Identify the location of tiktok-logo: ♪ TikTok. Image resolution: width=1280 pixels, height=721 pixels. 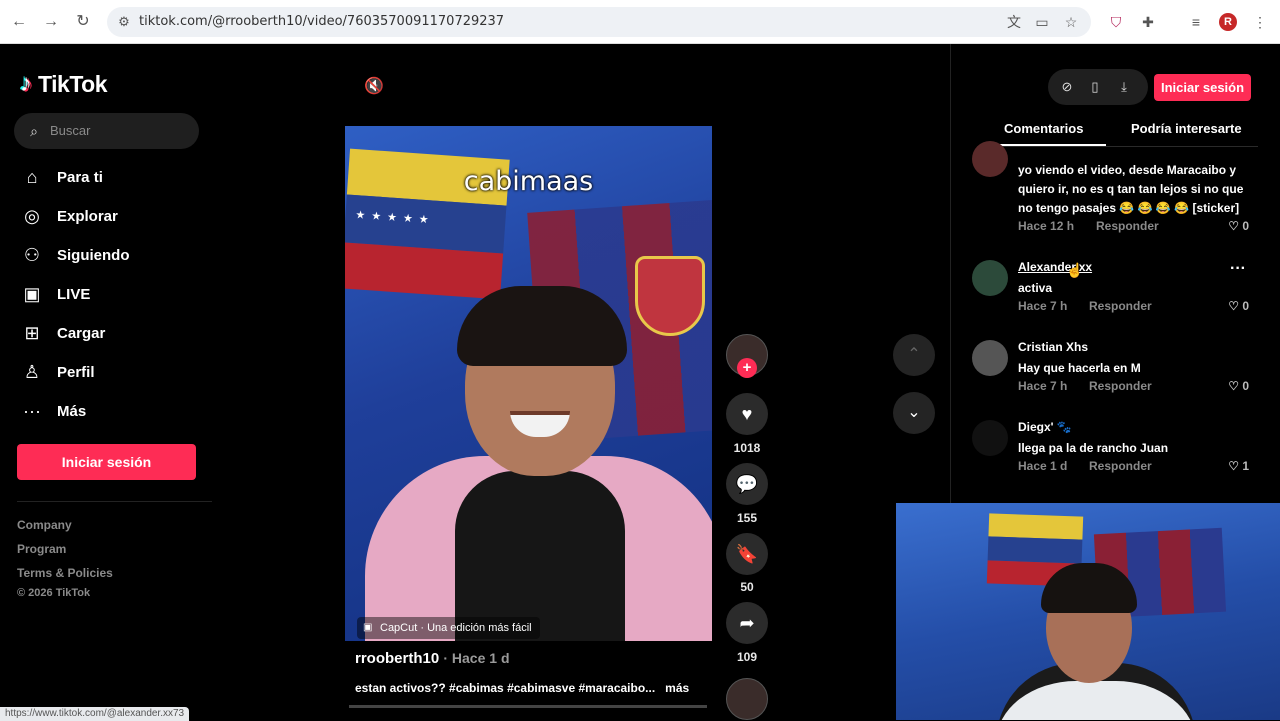
(64, 84).